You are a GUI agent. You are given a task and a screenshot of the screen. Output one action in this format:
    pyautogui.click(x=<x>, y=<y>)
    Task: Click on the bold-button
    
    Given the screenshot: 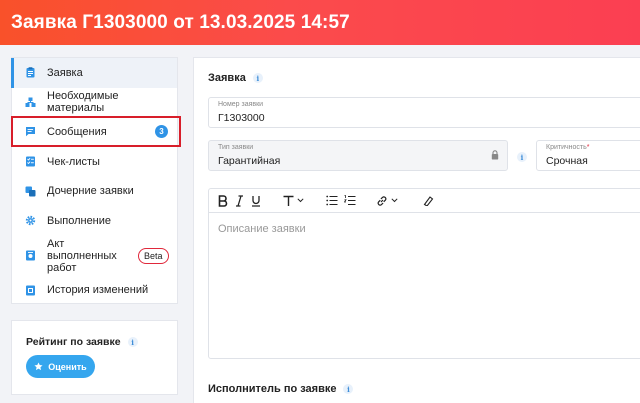 What is the action you would take?
    pyautogui.click(x=223, y=201)
    